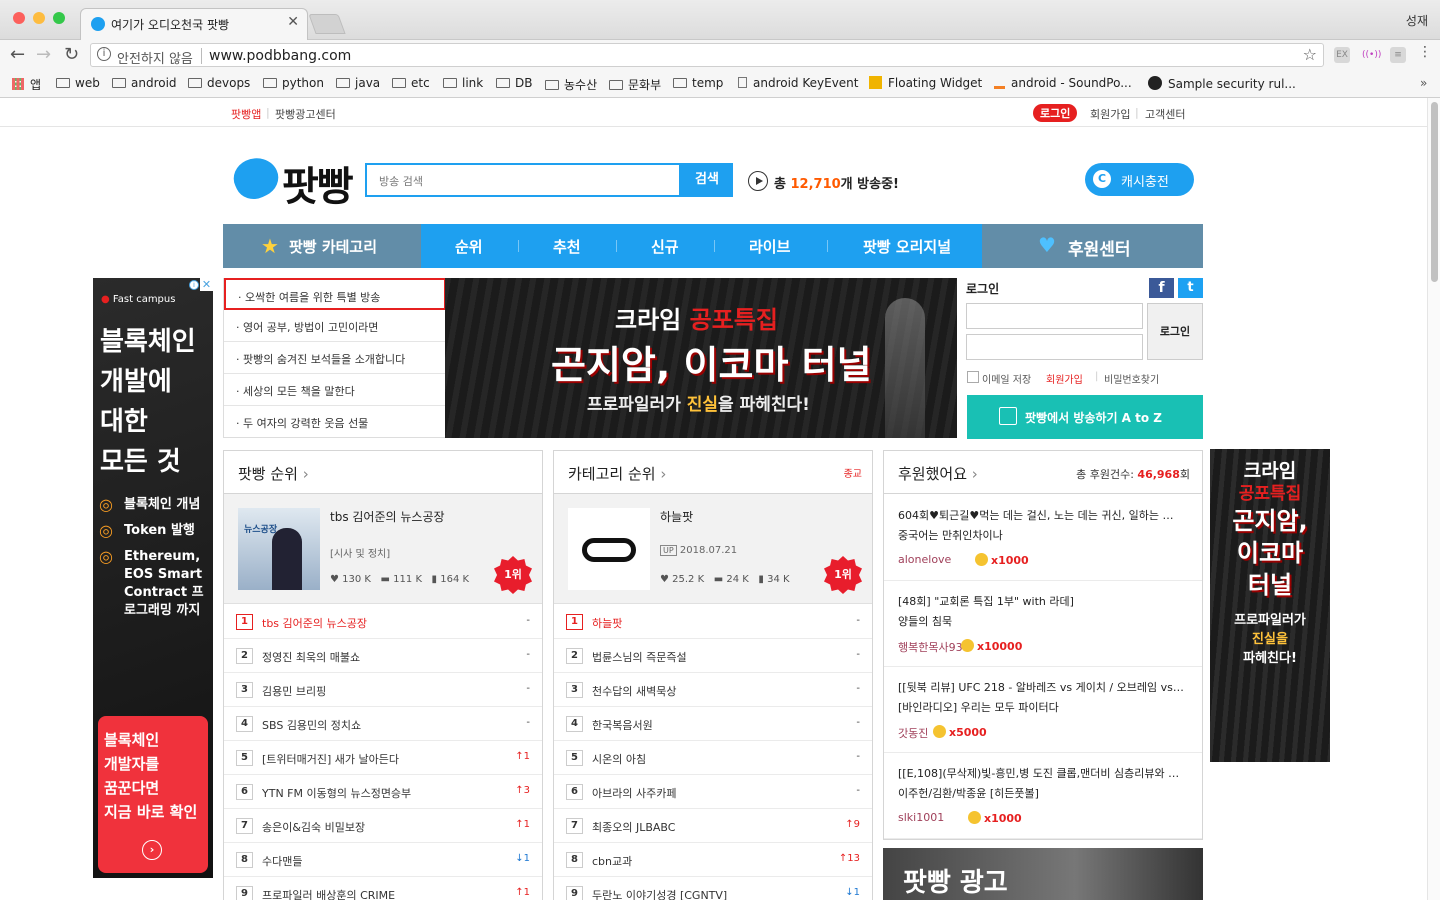 This screenshot has width=1440, height=900. Describe the element at coordinates (713, 758) in the screenshot. I see `ranking-row: 5 시온의 아침 -` at that location.